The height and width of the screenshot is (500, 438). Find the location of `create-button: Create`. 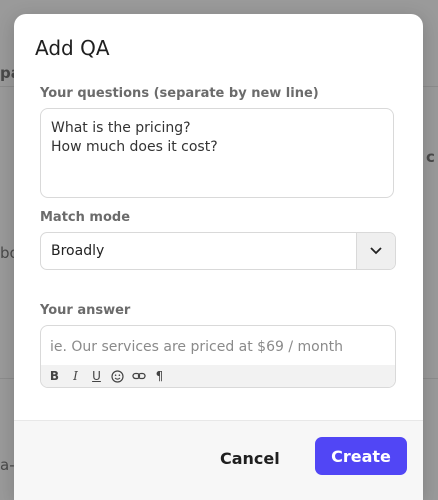

create-button: Create is located at coordinates (361, 456).